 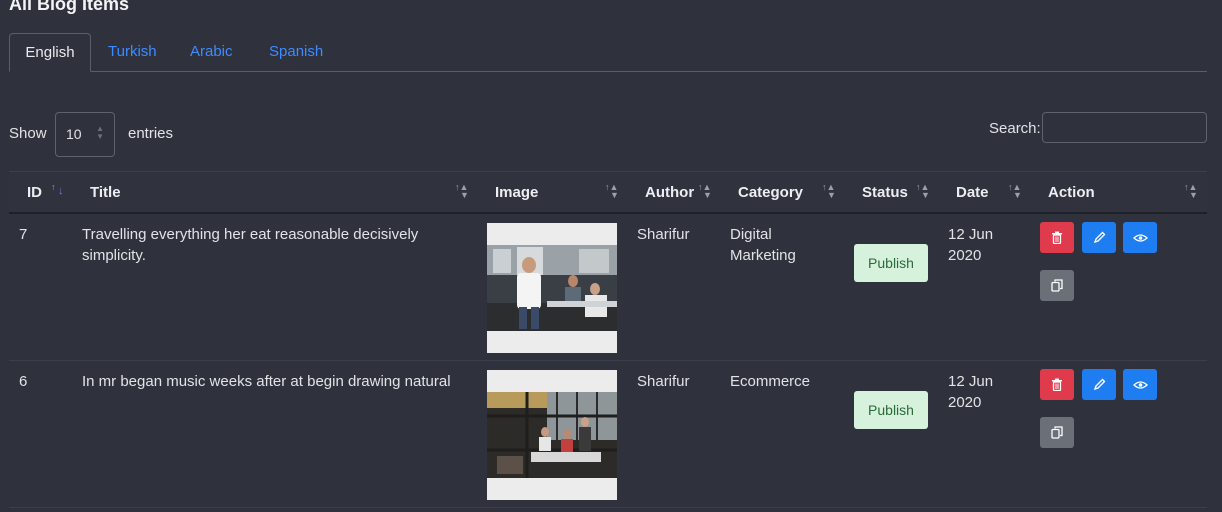 I want to click on search-label: Search:, so click(x=1015, y=128).